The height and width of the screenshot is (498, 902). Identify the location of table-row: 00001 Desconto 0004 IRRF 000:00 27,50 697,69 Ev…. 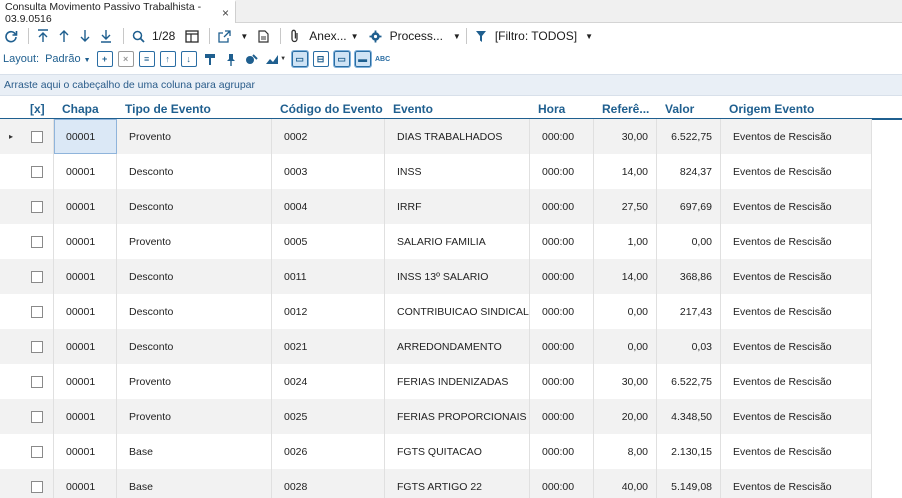
(436, 206).